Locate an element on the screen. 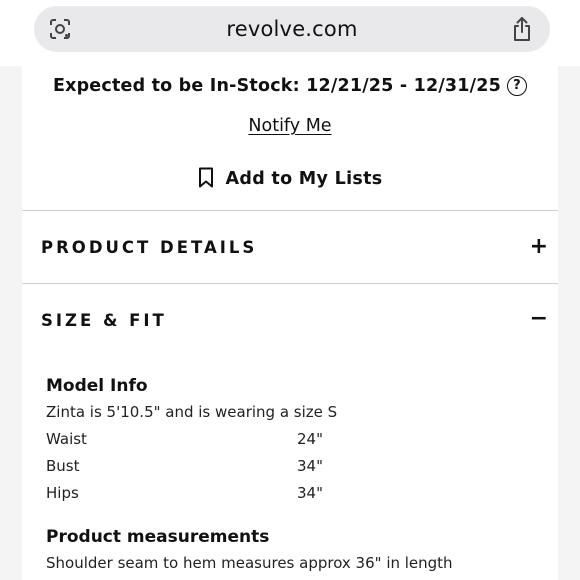 The image size is (580, 580). share-icon is located at coordinates (522, 29).